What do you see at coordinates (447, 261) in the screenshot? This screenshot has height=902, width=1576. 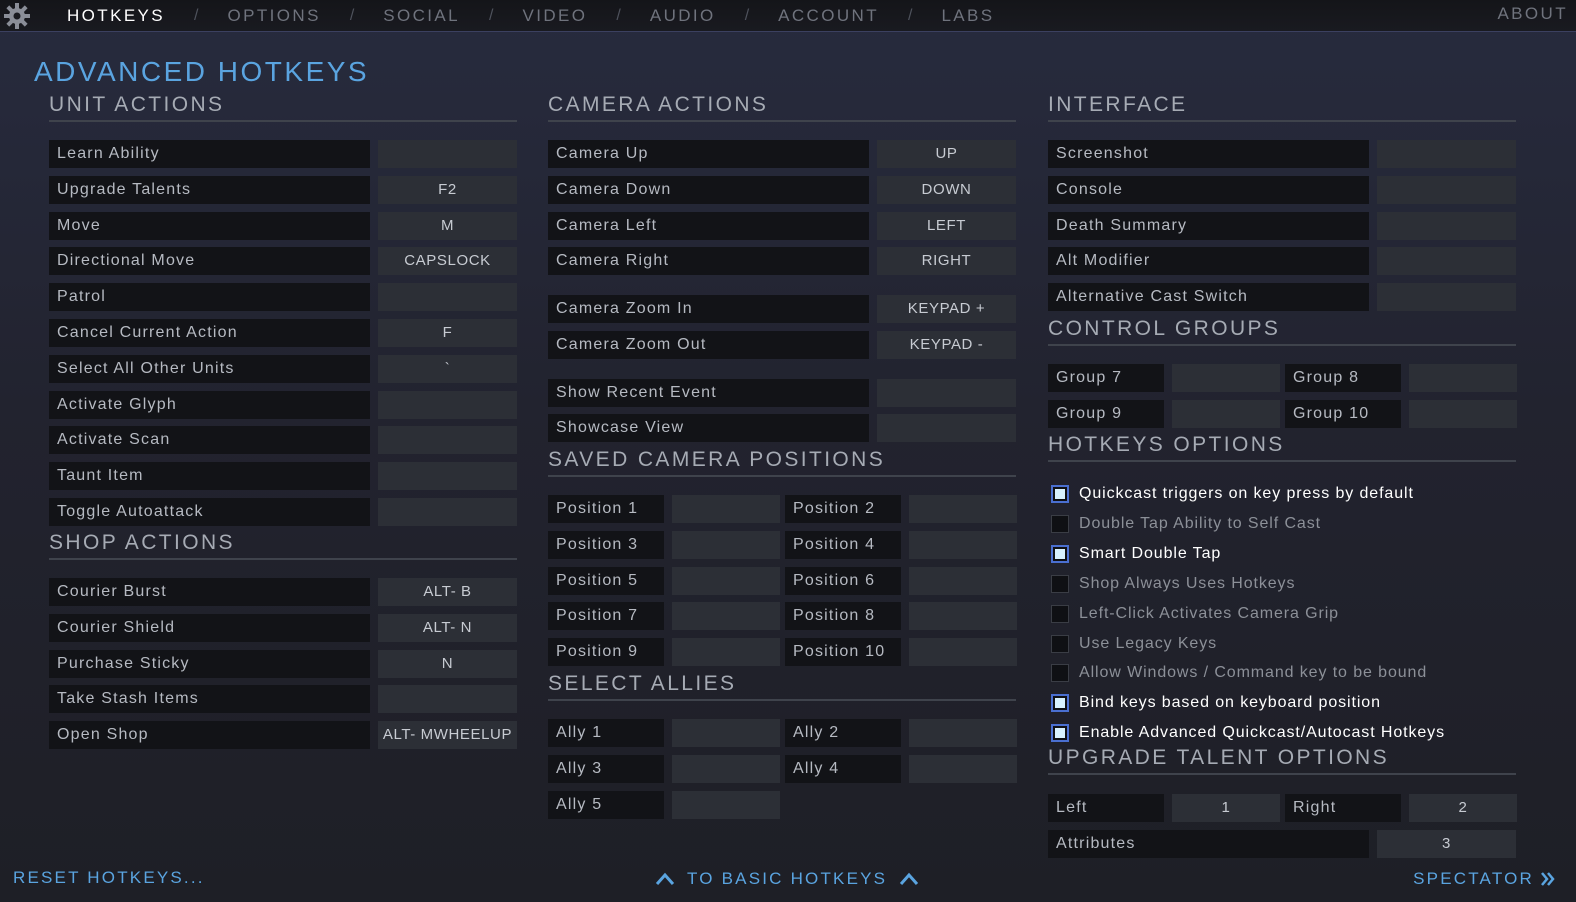 I see `unit-action-key: CAPSLOCK` at bounding box center [447, 261].